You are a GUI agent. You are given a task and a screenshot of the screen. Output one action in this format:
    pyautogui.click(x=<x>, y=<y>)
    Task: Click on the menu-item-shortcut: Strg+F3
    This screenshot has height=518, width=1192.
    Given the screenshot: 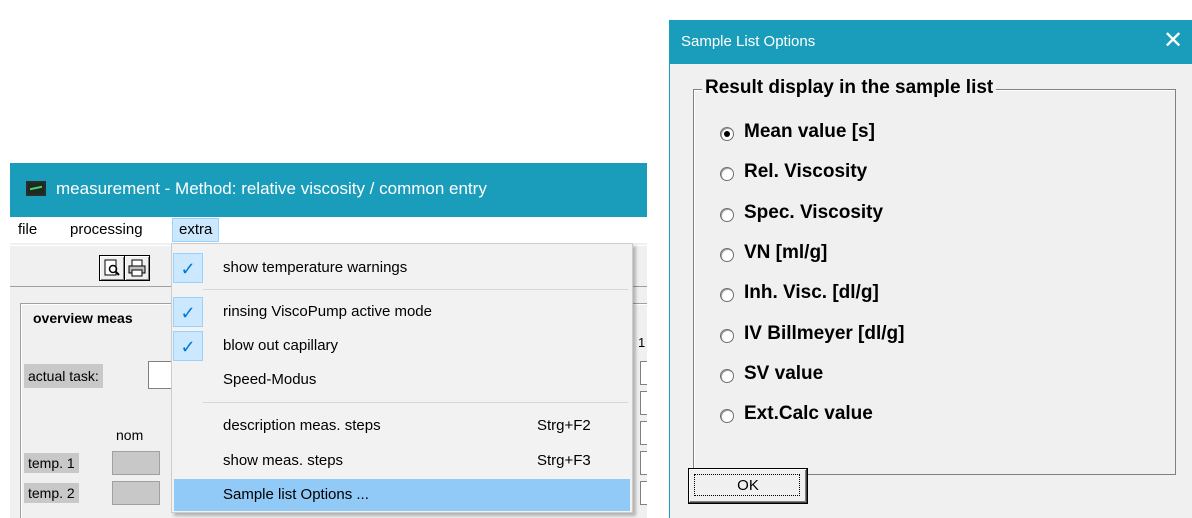 What is the action you would take?
    pyautogui.click(x=564, y=460)
    